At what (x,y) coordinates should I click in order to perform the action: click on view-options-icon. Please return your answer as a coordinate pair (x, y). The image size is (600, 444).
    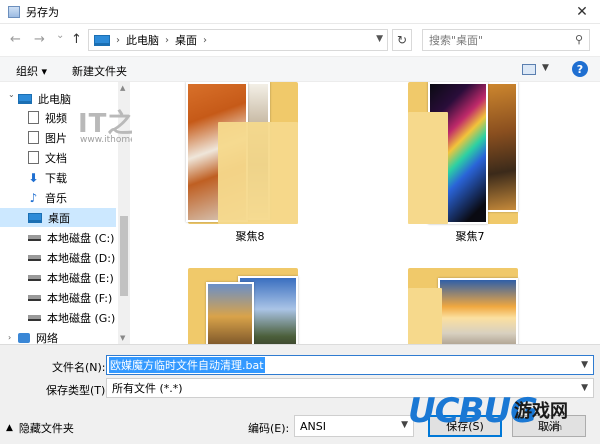
    Looking at the image, I should click on (529, 69).